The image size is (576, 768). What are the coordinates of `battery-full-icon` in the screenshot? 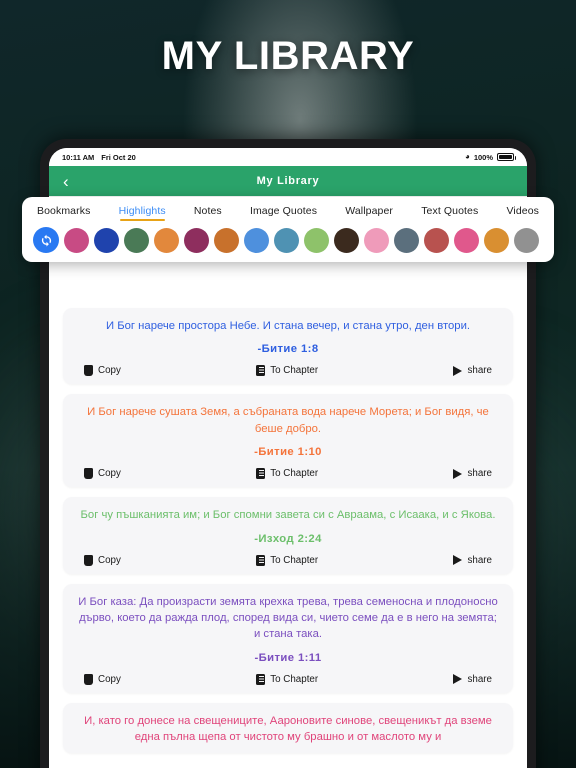 It's located at (506, 157).